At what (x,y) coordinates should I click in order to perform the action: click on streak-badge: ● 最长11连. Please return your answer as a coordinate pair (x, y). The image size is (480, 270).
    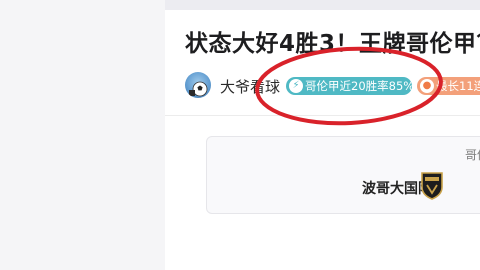
    Looking at the image, I should click on (448, 86).